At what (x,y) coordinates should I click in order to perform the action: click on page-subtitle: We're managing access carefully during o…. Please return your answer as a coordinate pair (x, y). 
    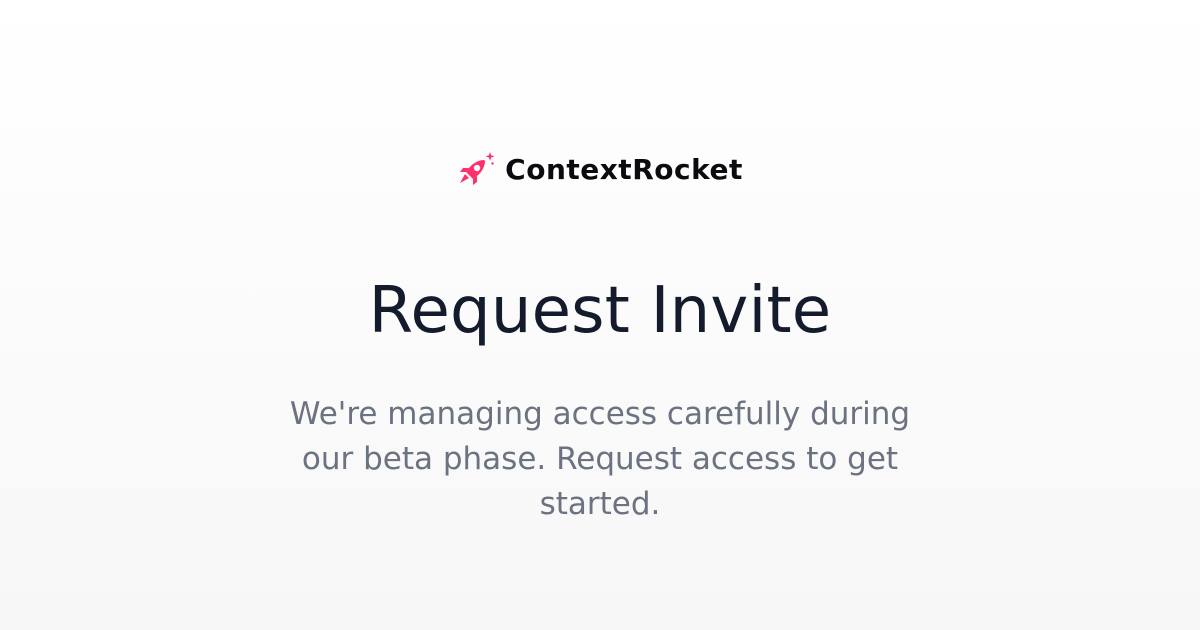
    Looking at the image, I should click on (600, 459).